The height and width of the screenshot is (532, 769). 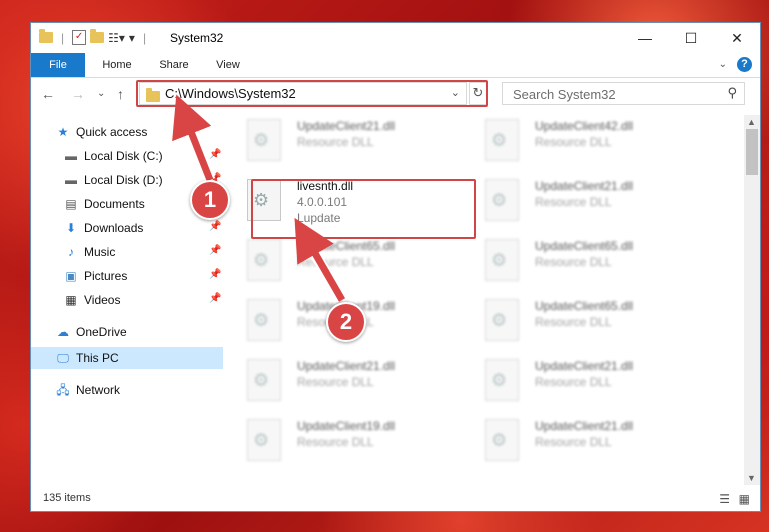 What do you see at coordinates (744, 499) in the screenshot?
I see `large-icons-view-icon: ▦` at bounding box center [744, 499].